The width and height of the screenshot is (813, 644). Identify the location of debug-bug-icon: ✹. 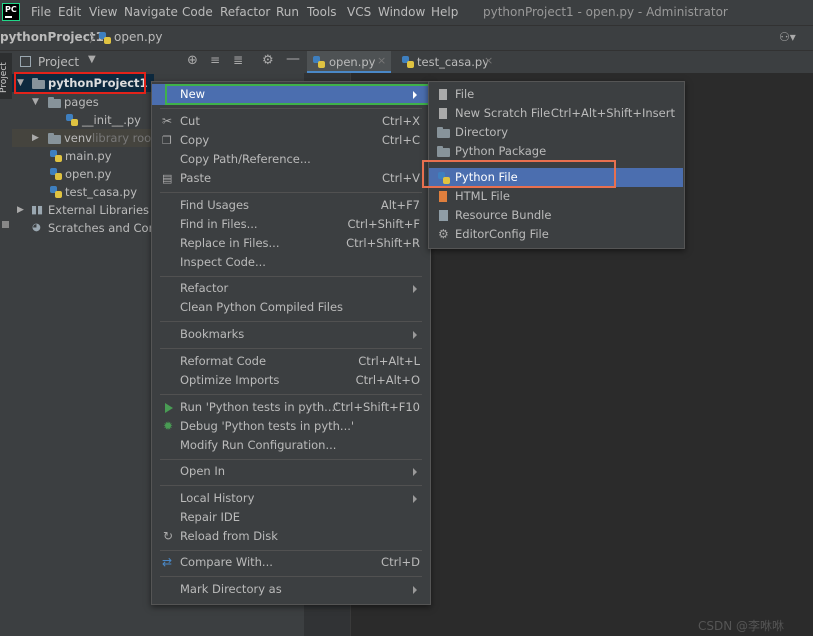
(168, 426).